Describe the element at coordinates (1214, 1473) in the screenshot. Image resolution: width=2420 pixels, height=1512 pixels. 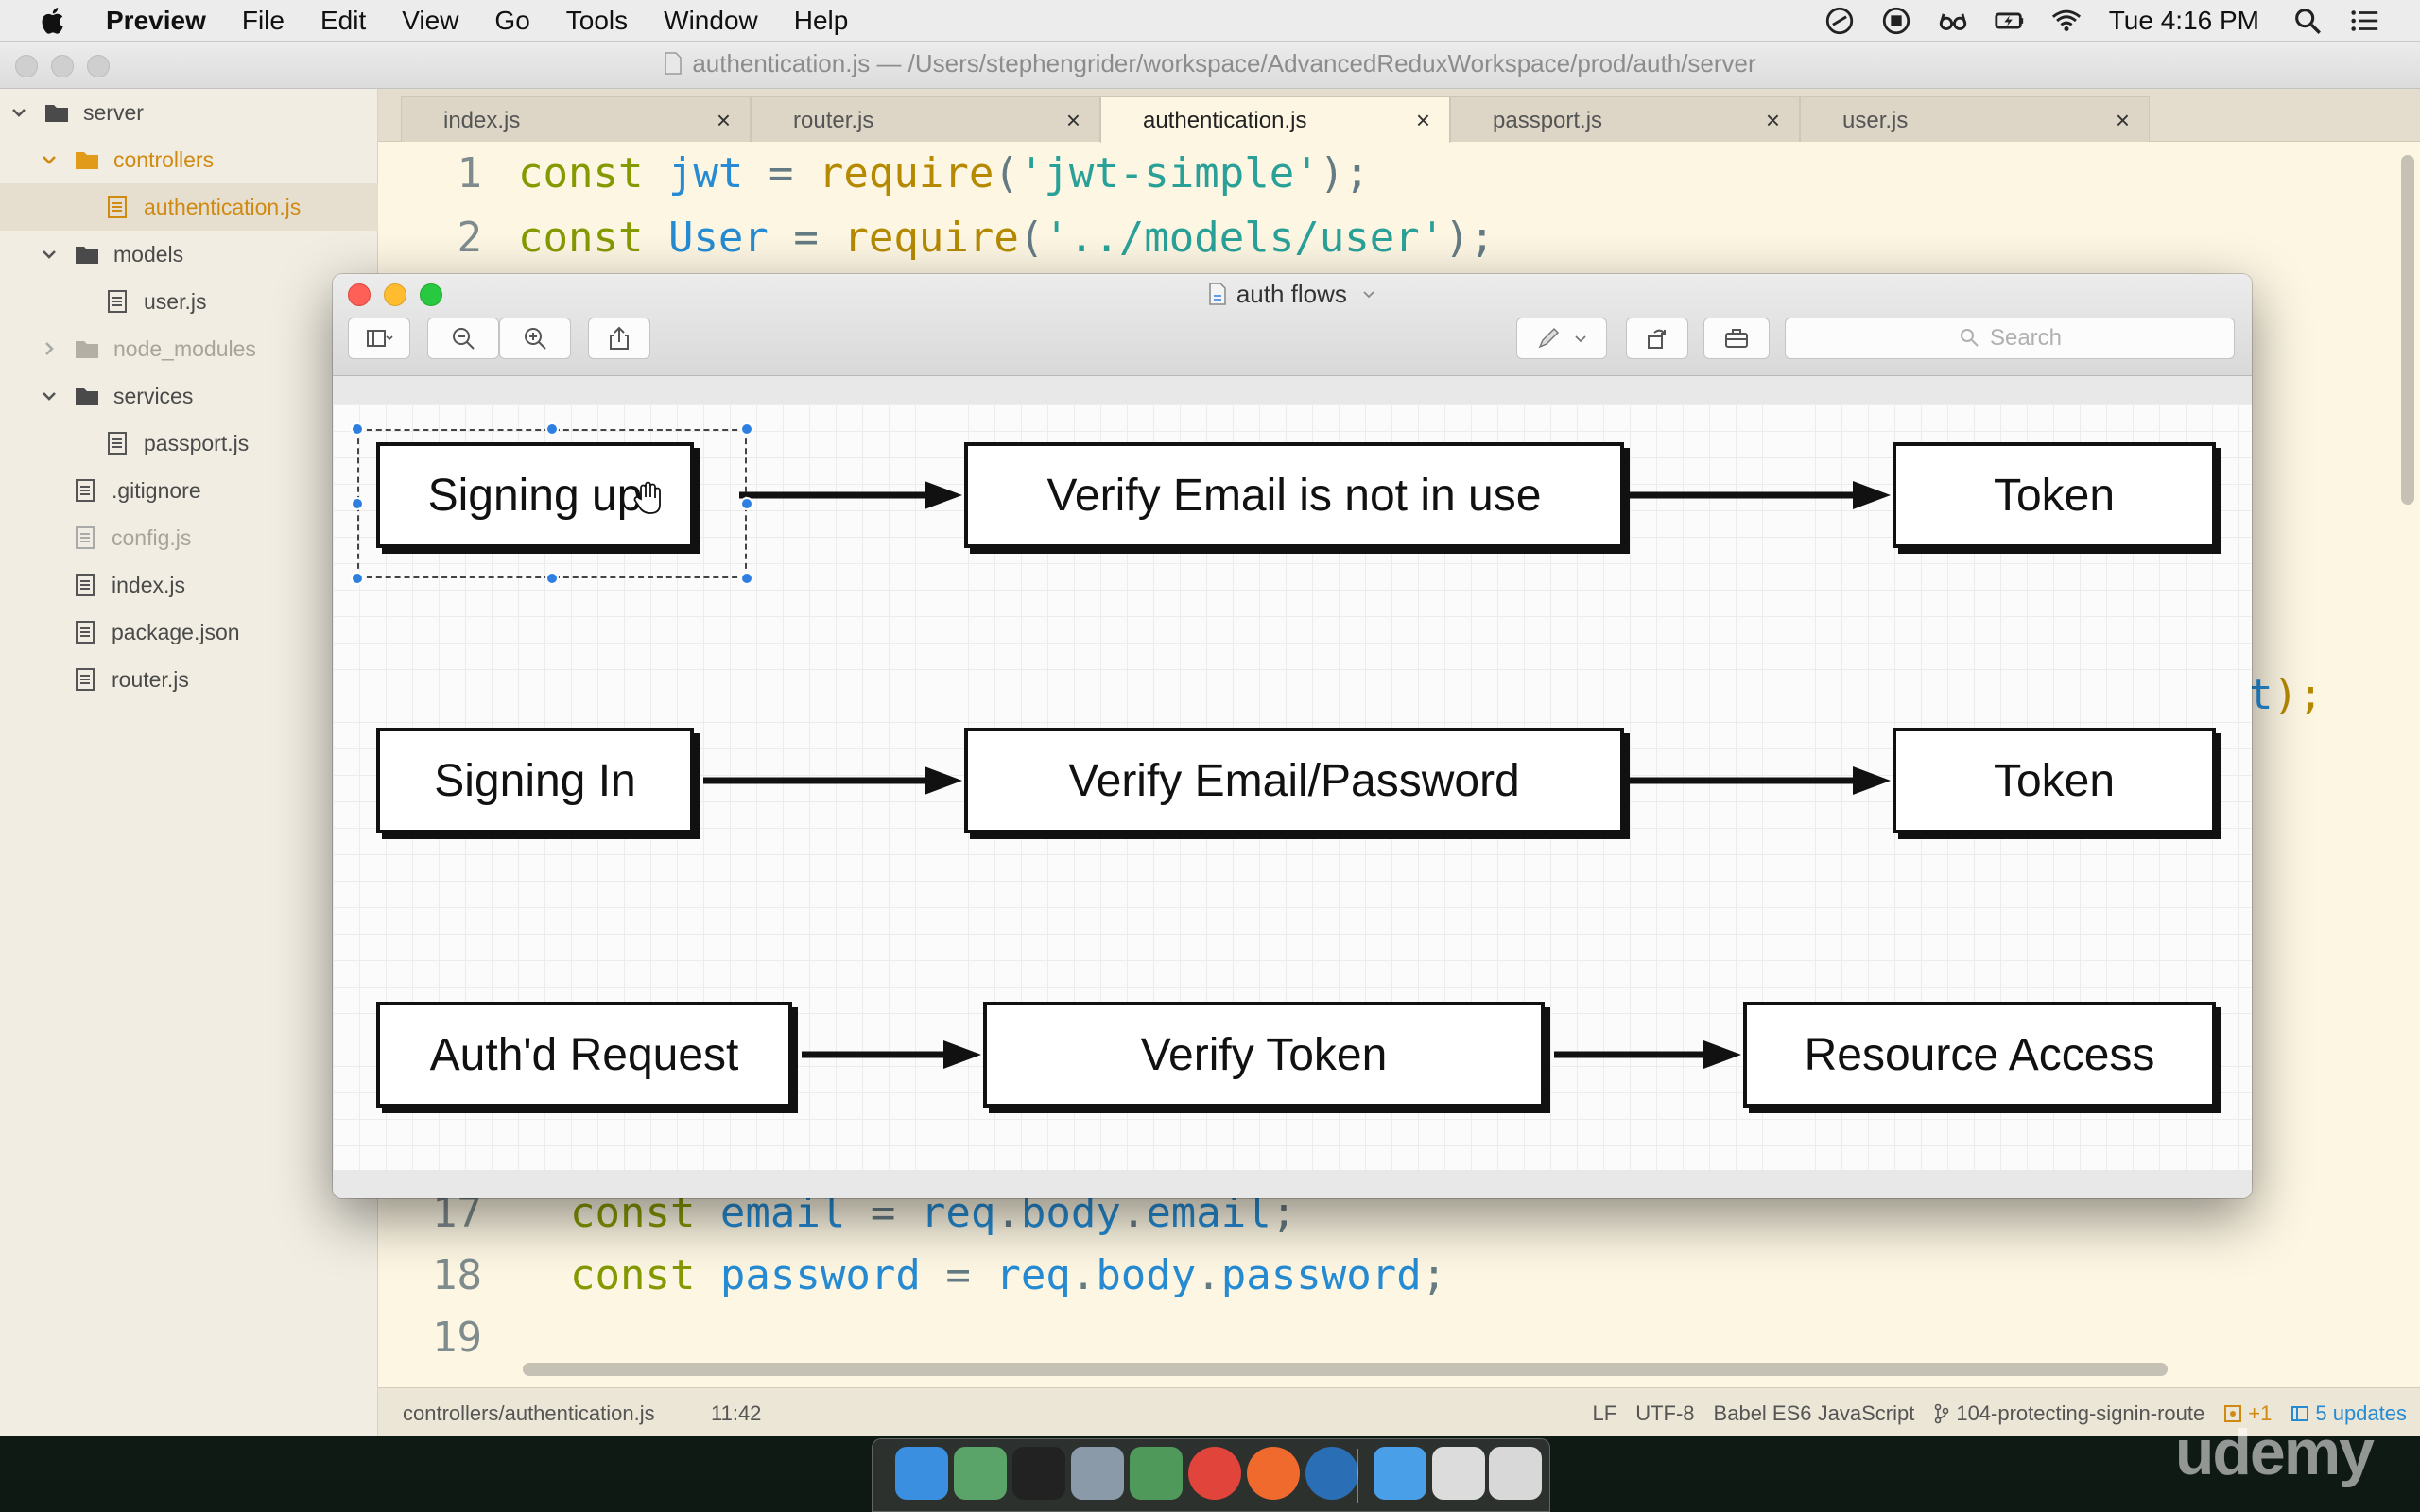
I see `chrome-icon` at that location.